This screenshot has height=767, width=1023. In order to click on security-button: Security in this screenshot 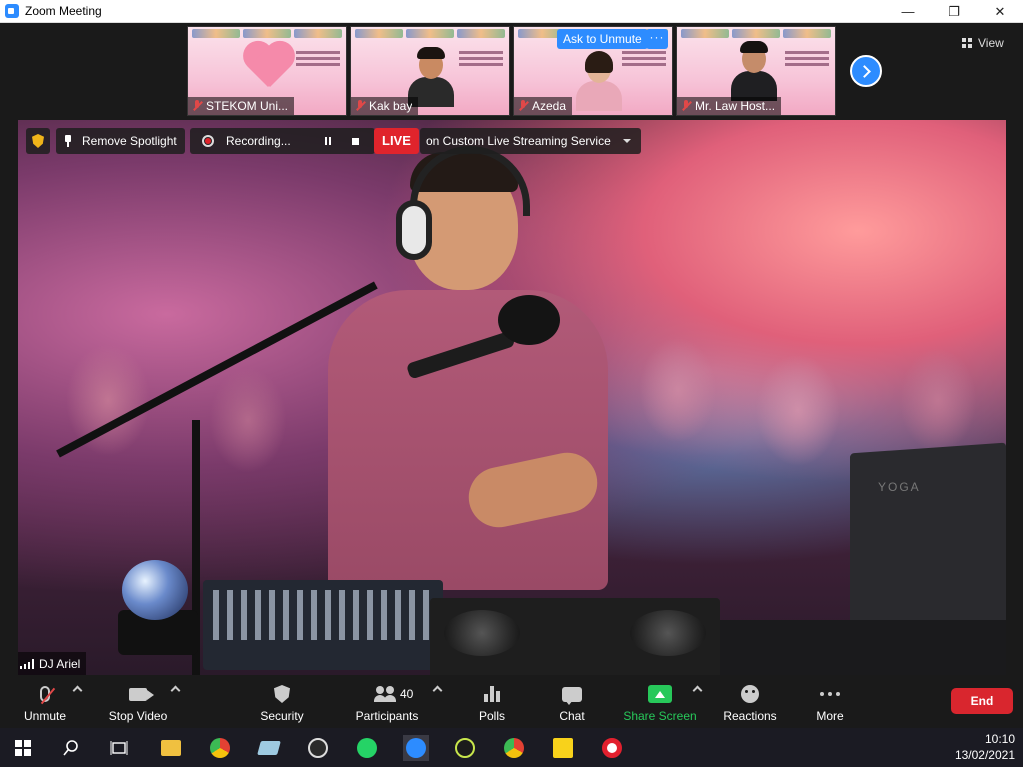, I will do `click(282, 701)`.